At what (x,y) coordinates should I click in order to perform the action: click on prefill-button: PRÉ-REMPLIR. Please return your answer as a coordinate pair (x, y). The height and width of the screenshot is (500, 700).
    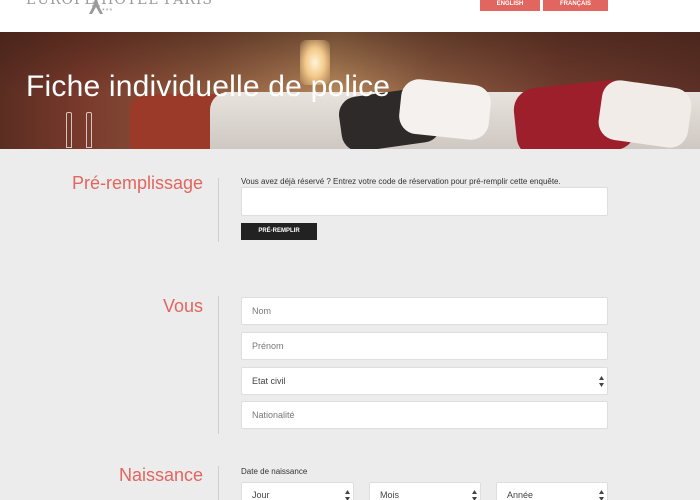
    Looking at the image, I should click on (279, 231).